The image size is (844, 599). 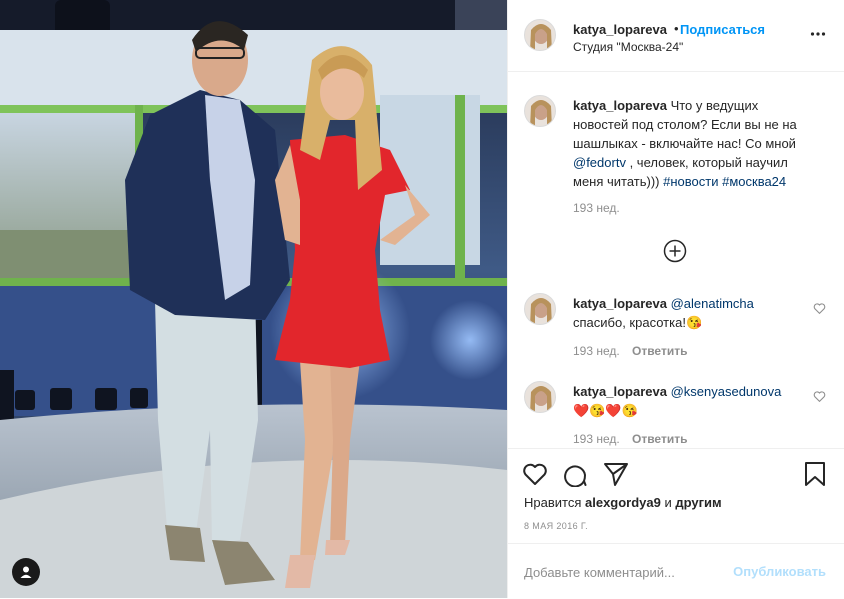 I want to click on post-location: Студия "Москва-24", so click(x=628, y=47).